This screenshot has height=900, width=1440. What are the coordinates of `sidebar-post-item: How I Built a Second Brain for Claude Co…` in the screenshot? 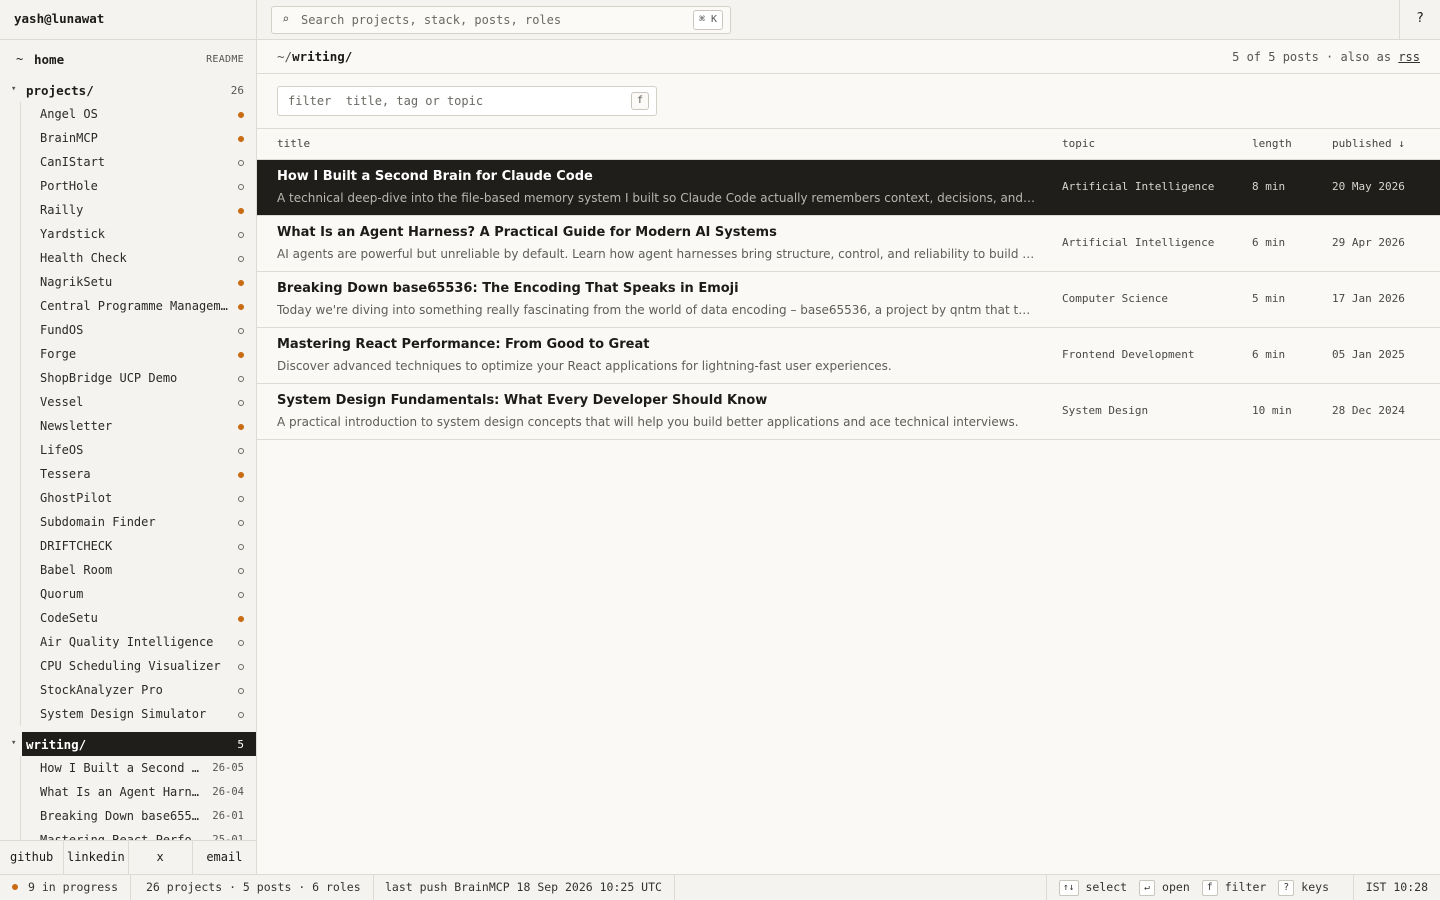 It's located at (128, 768).